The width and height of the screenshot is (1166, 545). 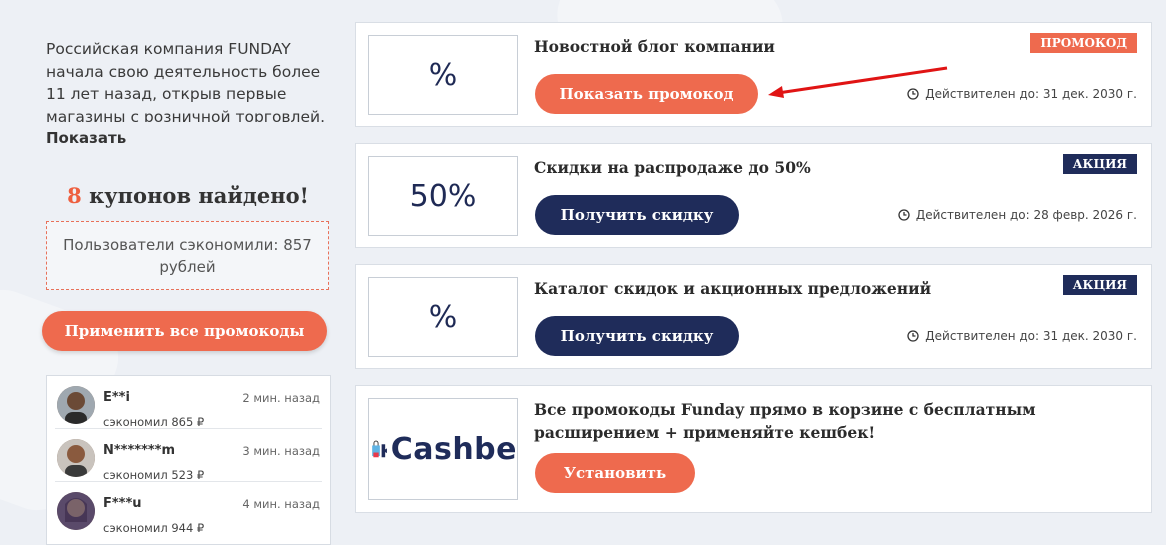 I want to click on promocode-badge: ПРОМОКОД, so click(x=1083, y=43).